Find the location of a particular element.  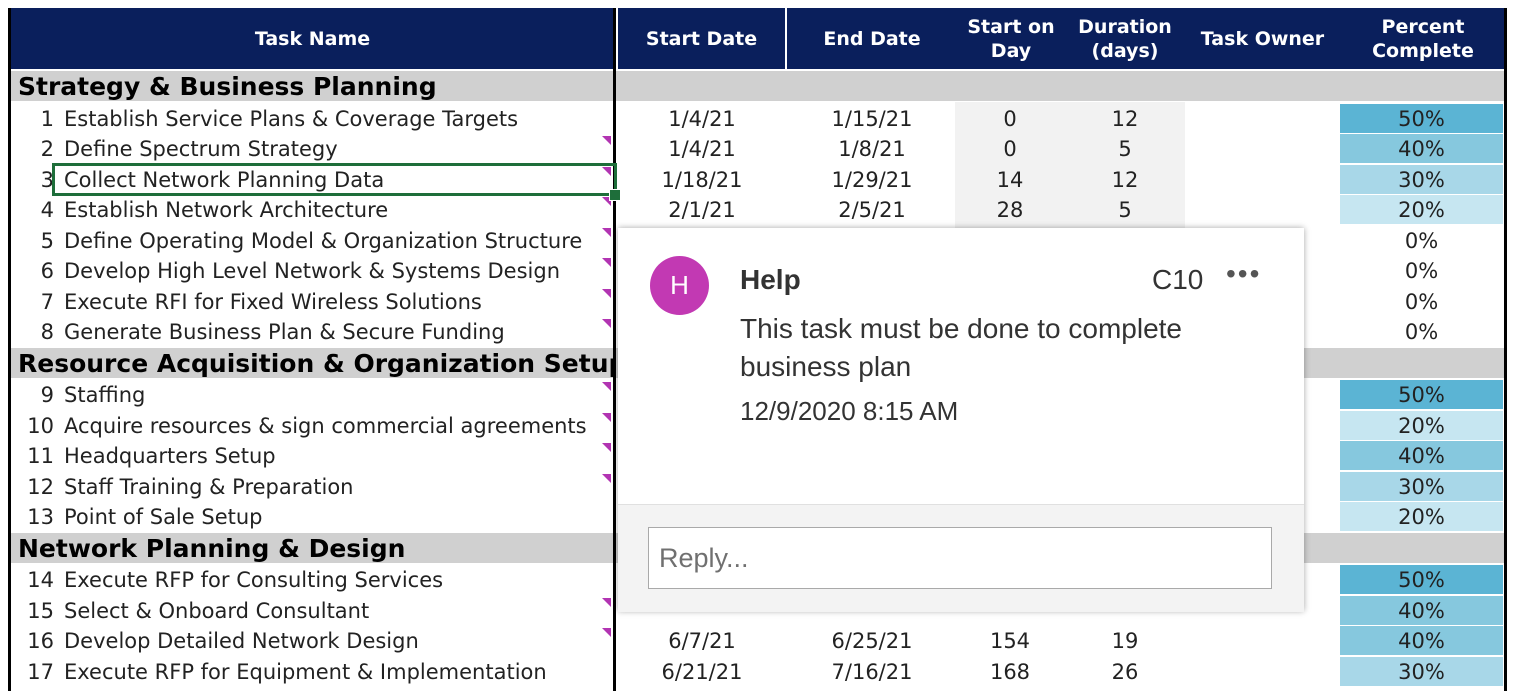

row-number: 4 is located at coordinates (47, 210).